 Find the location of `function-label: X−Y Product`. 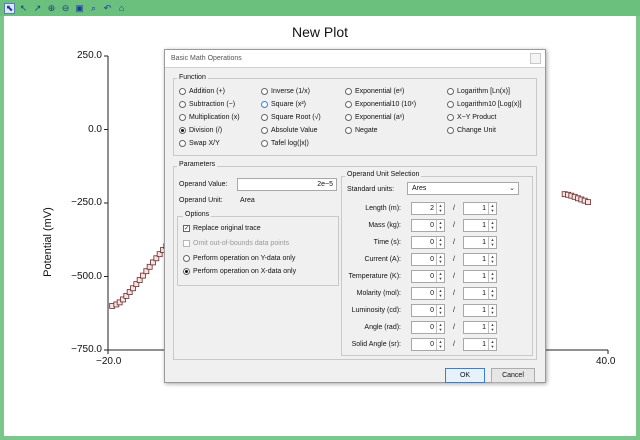

function-label: X−Y Product is located at coordinates (477, 117).